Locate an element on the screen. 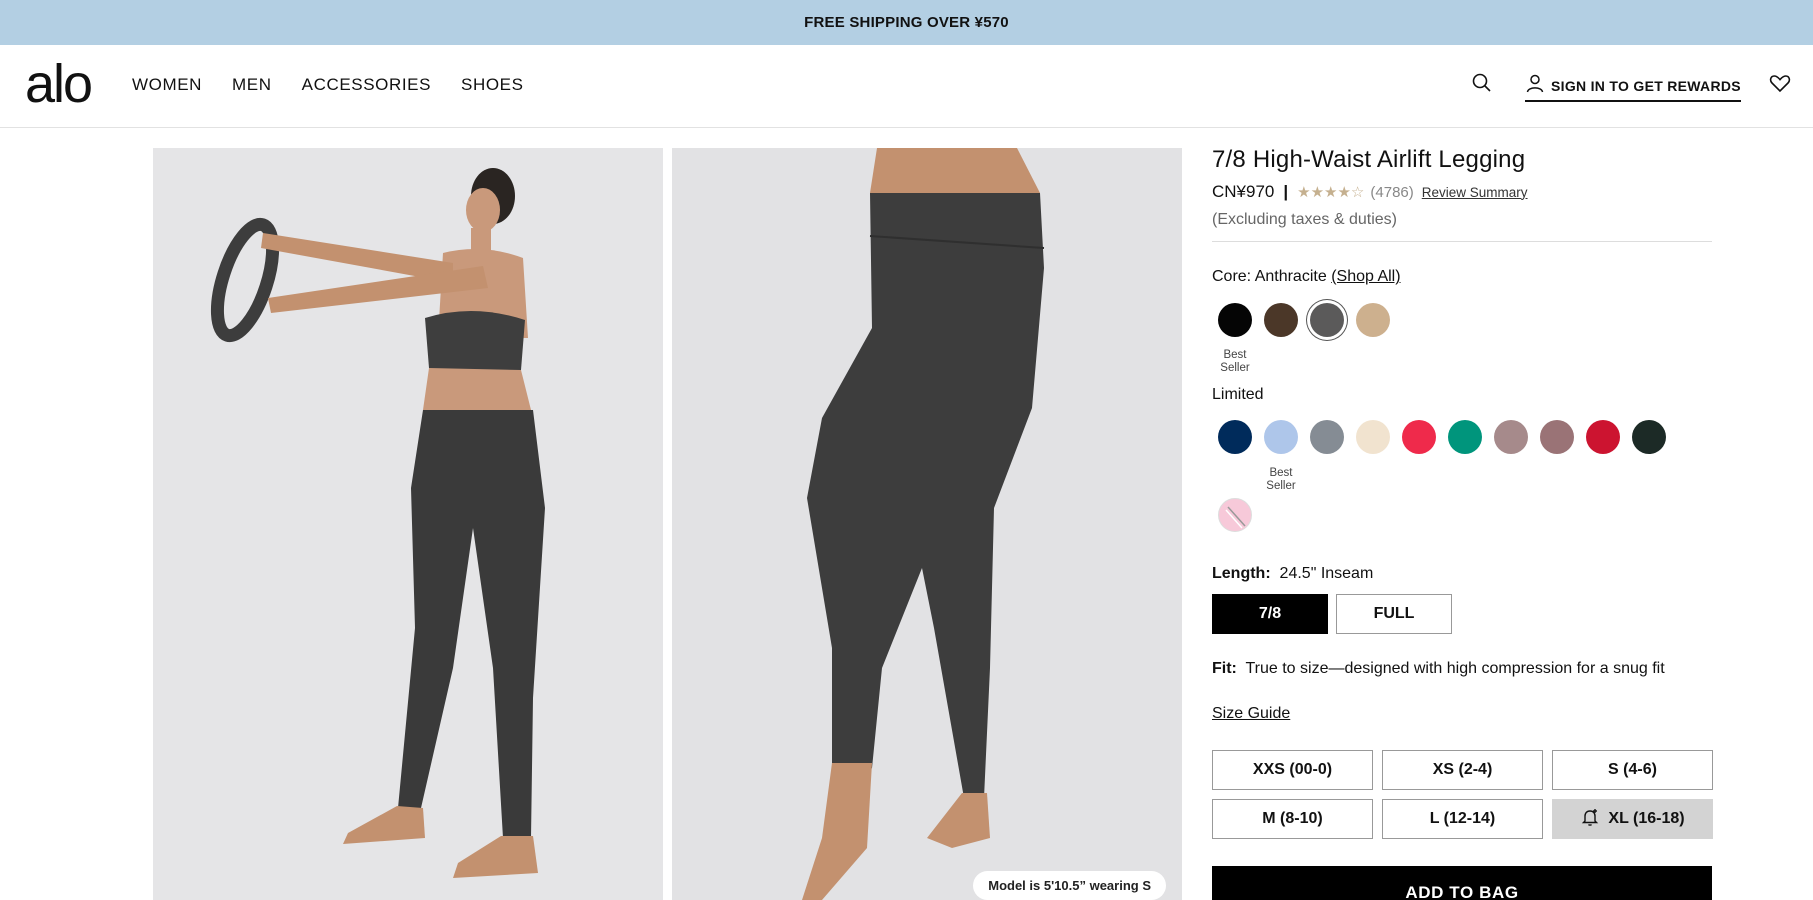 This screenshot has height=900, width=1813. size-option-xl: XL (16-18) is located at coordinates (1632, 819).